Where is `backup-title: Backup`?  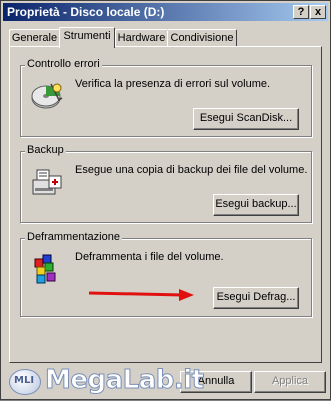
backup-title: Backup is located at coordinates (45, 150).